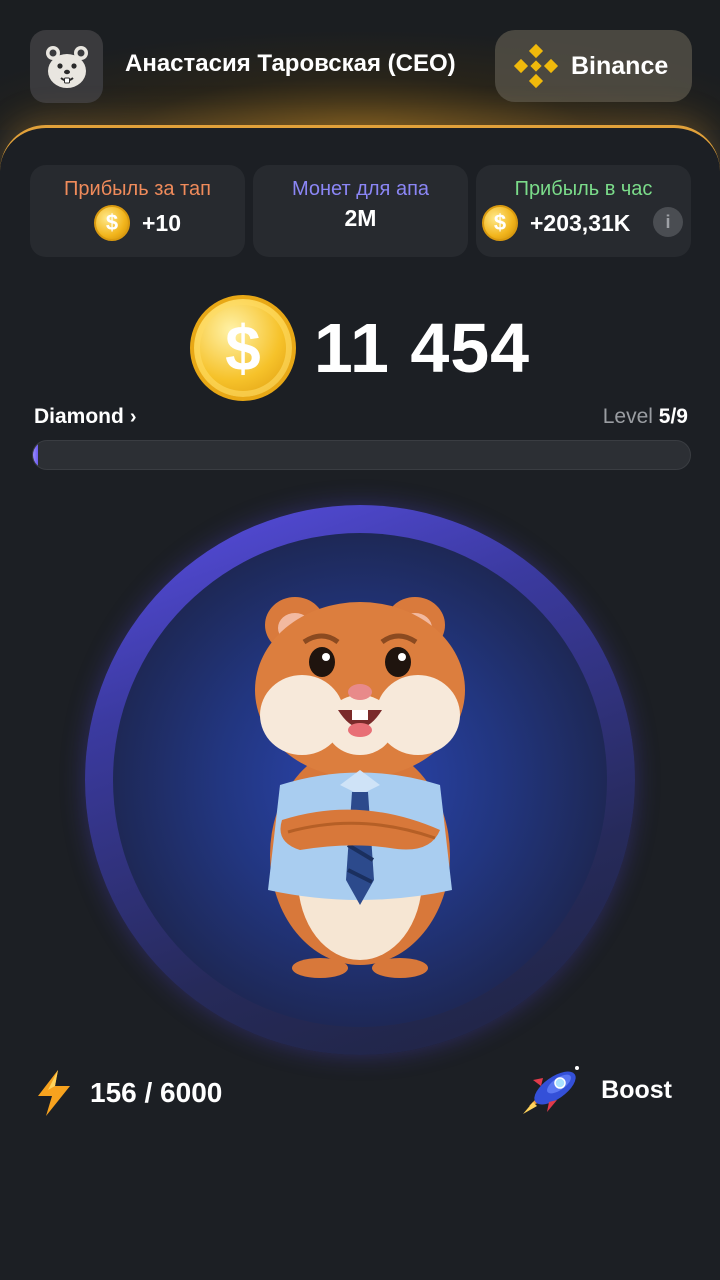 This screenshot has width=720, height=1280. I want to click on league-name: Diamond, so click(79, 416).